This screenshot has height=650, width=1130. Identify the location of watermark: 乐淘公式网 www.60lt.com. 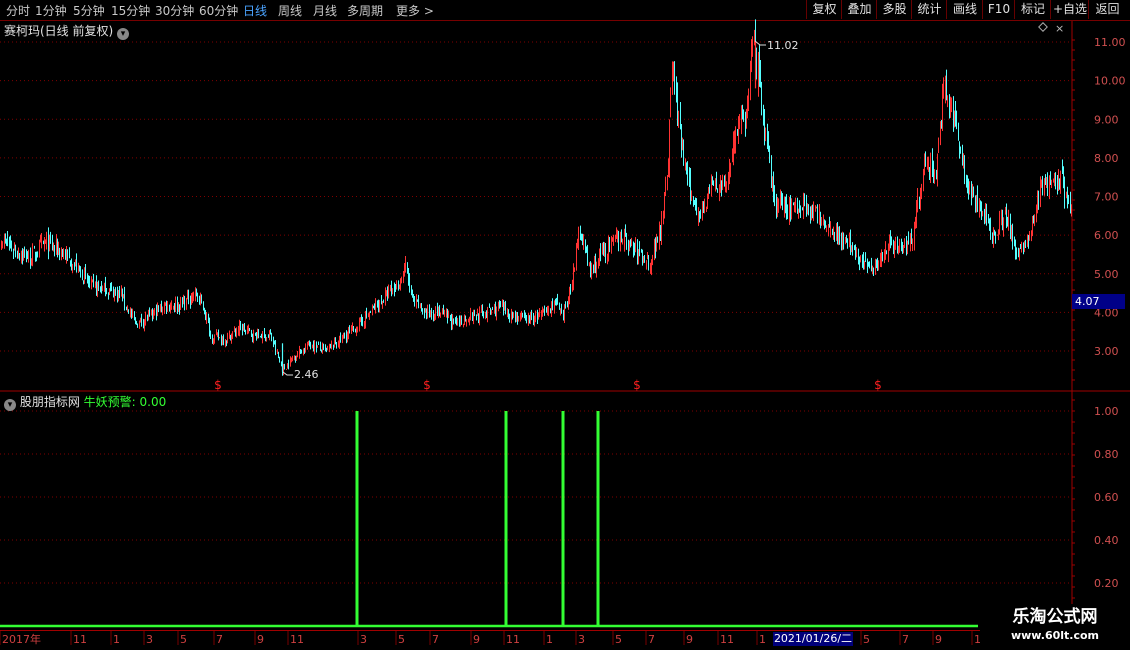
(1055, 627).